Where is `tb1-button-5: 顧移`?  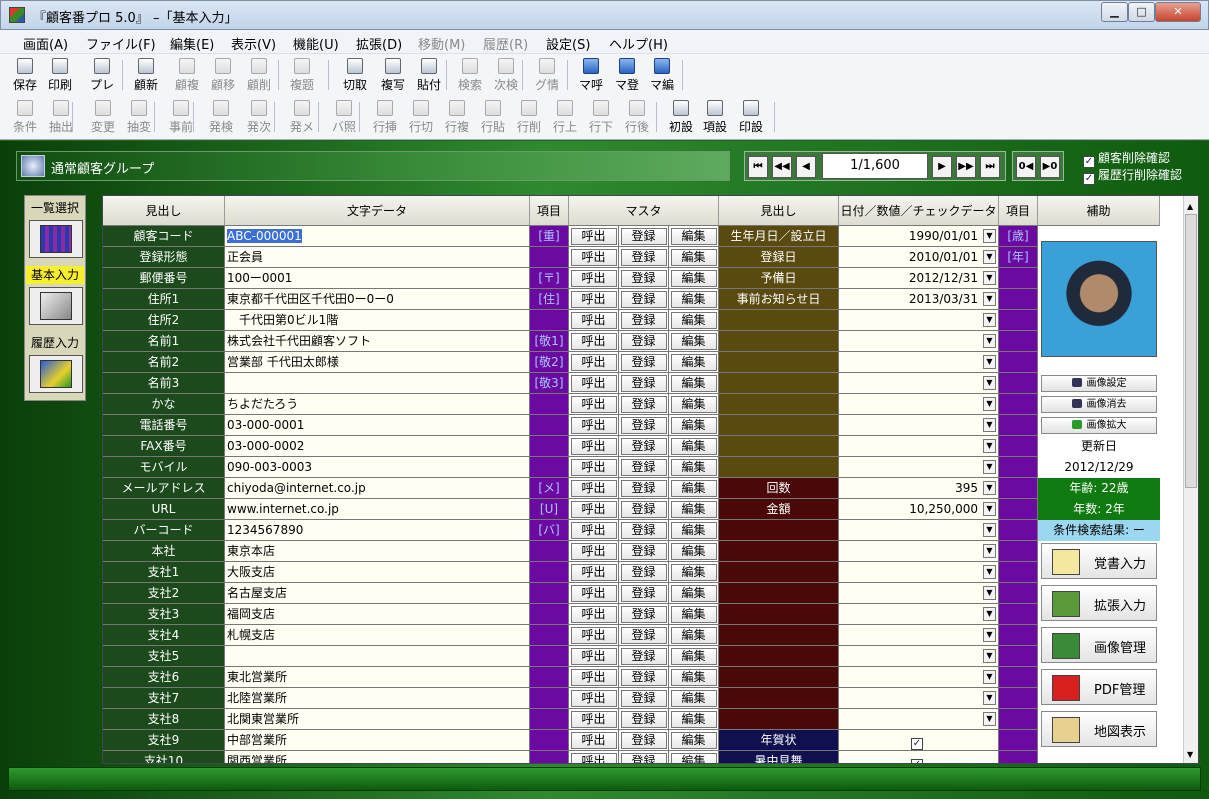
tb1-button-5: 顧移 is located at coordinates (223, 75).